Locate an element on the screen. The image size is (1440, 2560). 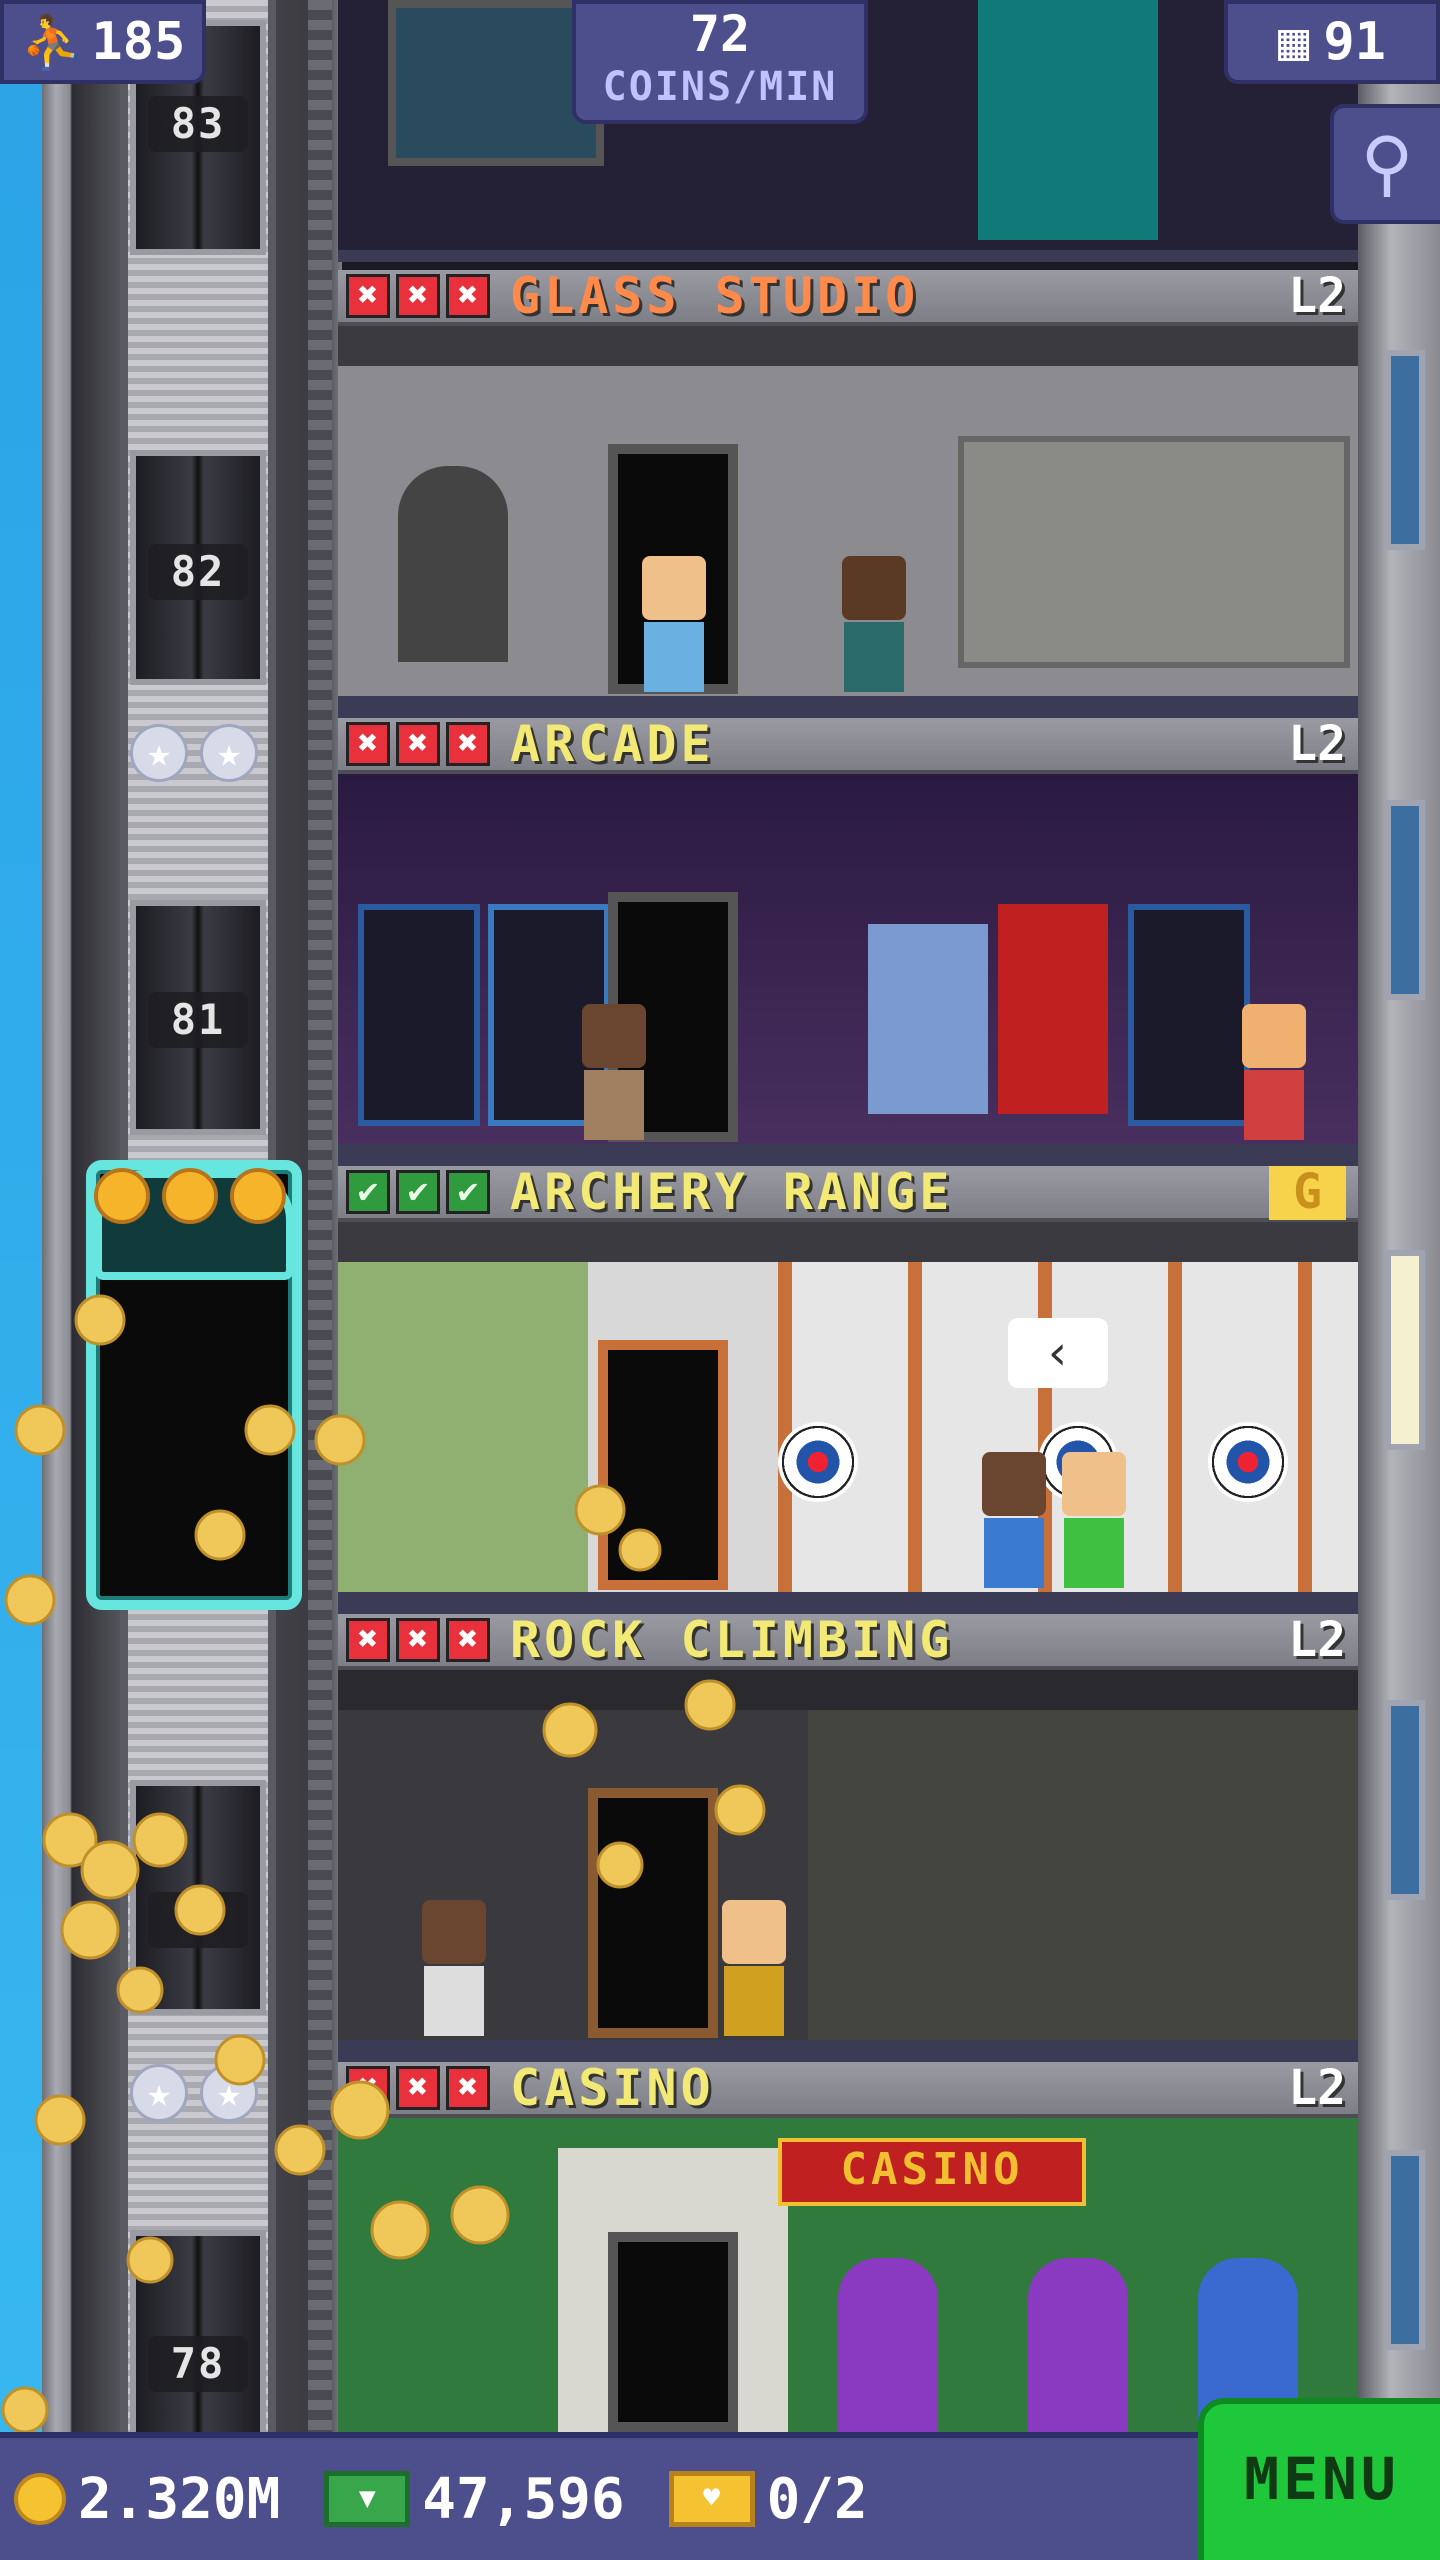
side-window-lit is located at coordinates (1405, 1350).